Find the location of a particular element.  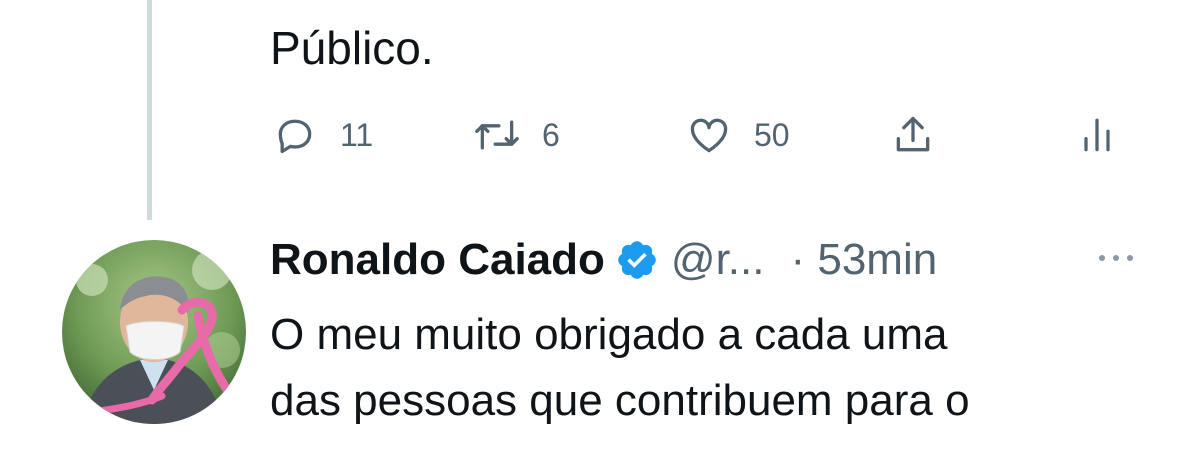

tweet-text-line: O meu muito obrigado a cada uma is located at coordinates (609, 334).